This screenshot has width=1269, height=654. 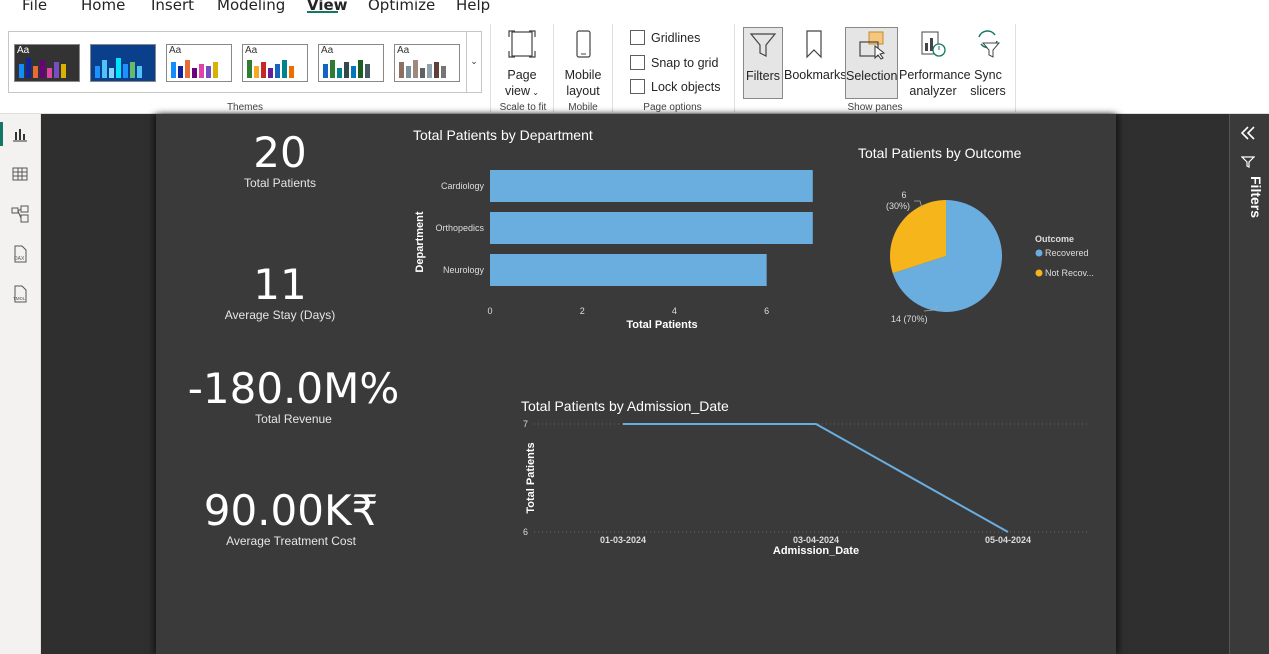 What do you see at coordinates (815, 75) in the screenshot?
I see `bookmarks-label: Bookmarks` at bounding box center [815, 75].